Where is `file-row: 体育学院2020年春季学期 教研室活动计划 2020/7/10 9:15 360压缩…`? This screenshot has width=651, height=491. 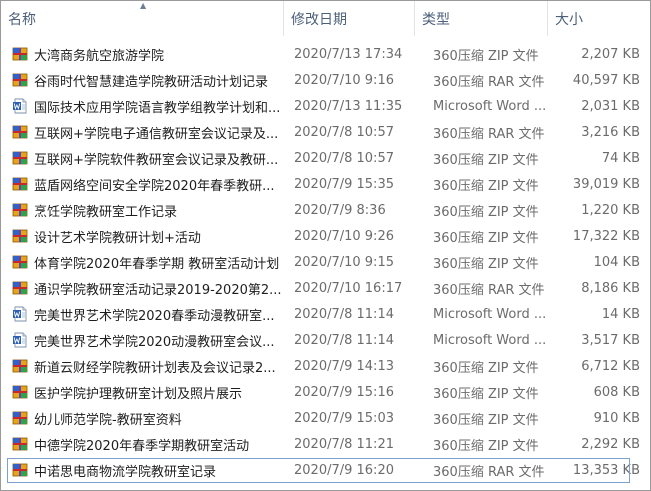 file-row: 体育学院2020年春季学期 教研室活动计划 2020/7/10 9:15 360压缩… is located at coordinates (325, 262).